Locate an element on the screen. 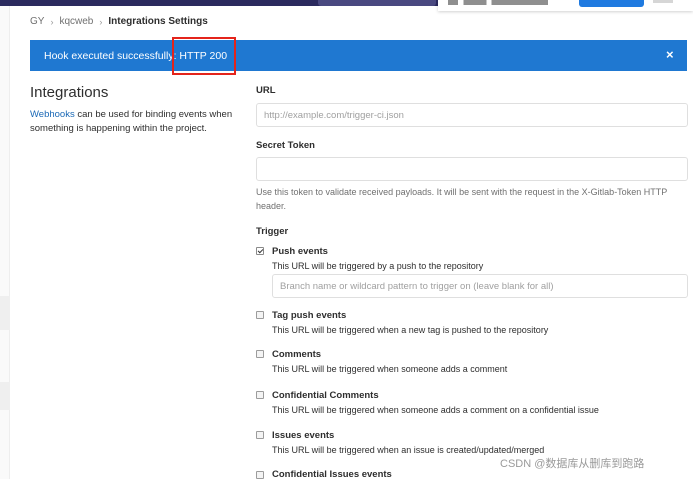 The image size is (693, 479). breadcrumb: GY › kqcweb › Integrations Settings is located at coordinates (119, 21).